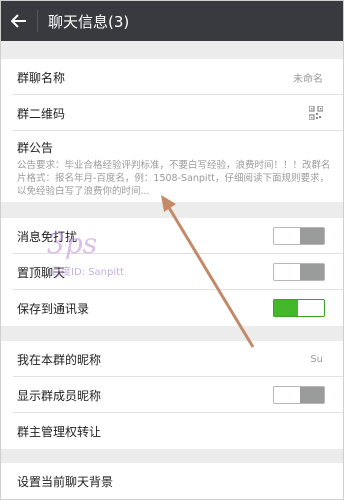 The width and height of the screenshot is (344, 500). What do you see at coordinates (65, 481) in the screenshot?
I see `chat-background-label: 设置当前聊天背景` at bounding box center [65, 481].